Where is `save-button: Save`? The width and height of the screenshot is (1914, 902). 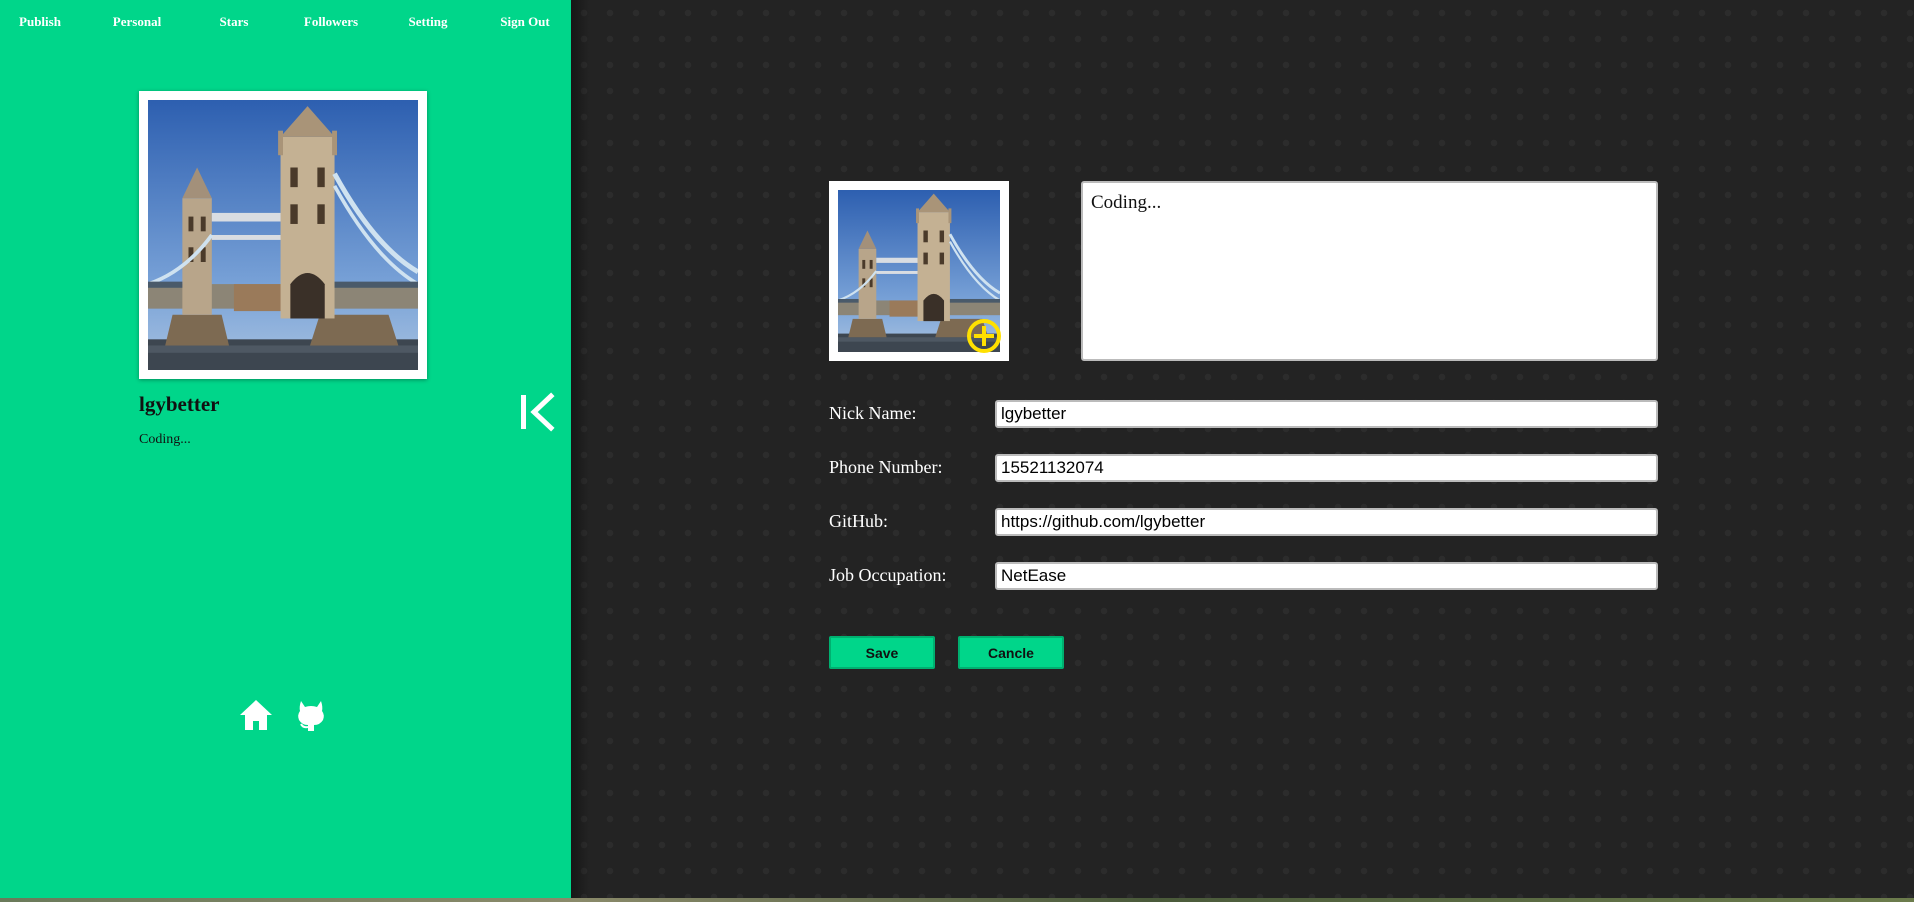
save-button: Save is located at coordinates (882, 652).